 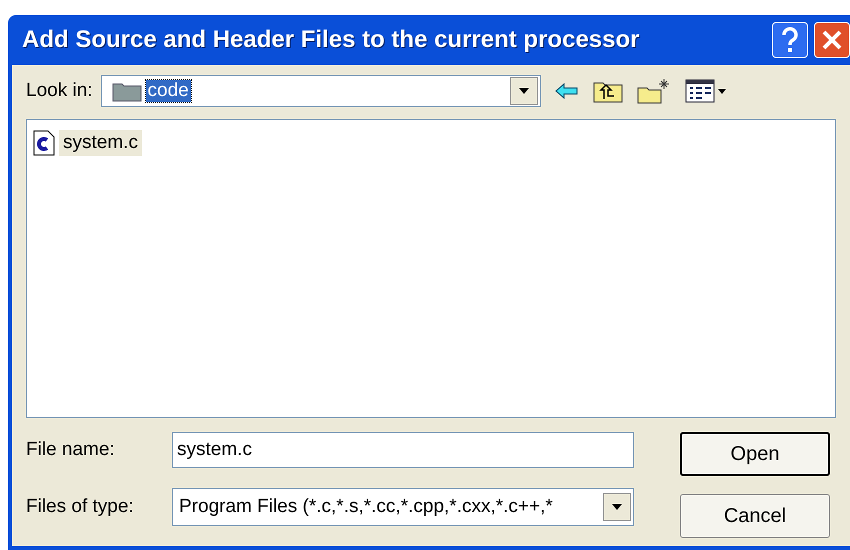 I want to click on close-button, so click(x=832, y=40).